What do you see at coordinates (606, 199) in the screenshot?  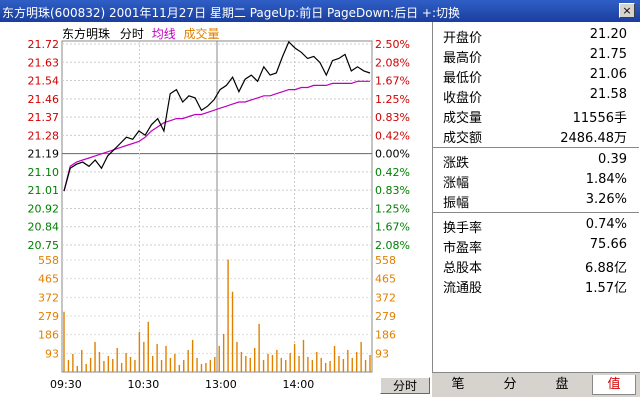 I see `quote-value: 3.26%` at bounding box center [606, 199].